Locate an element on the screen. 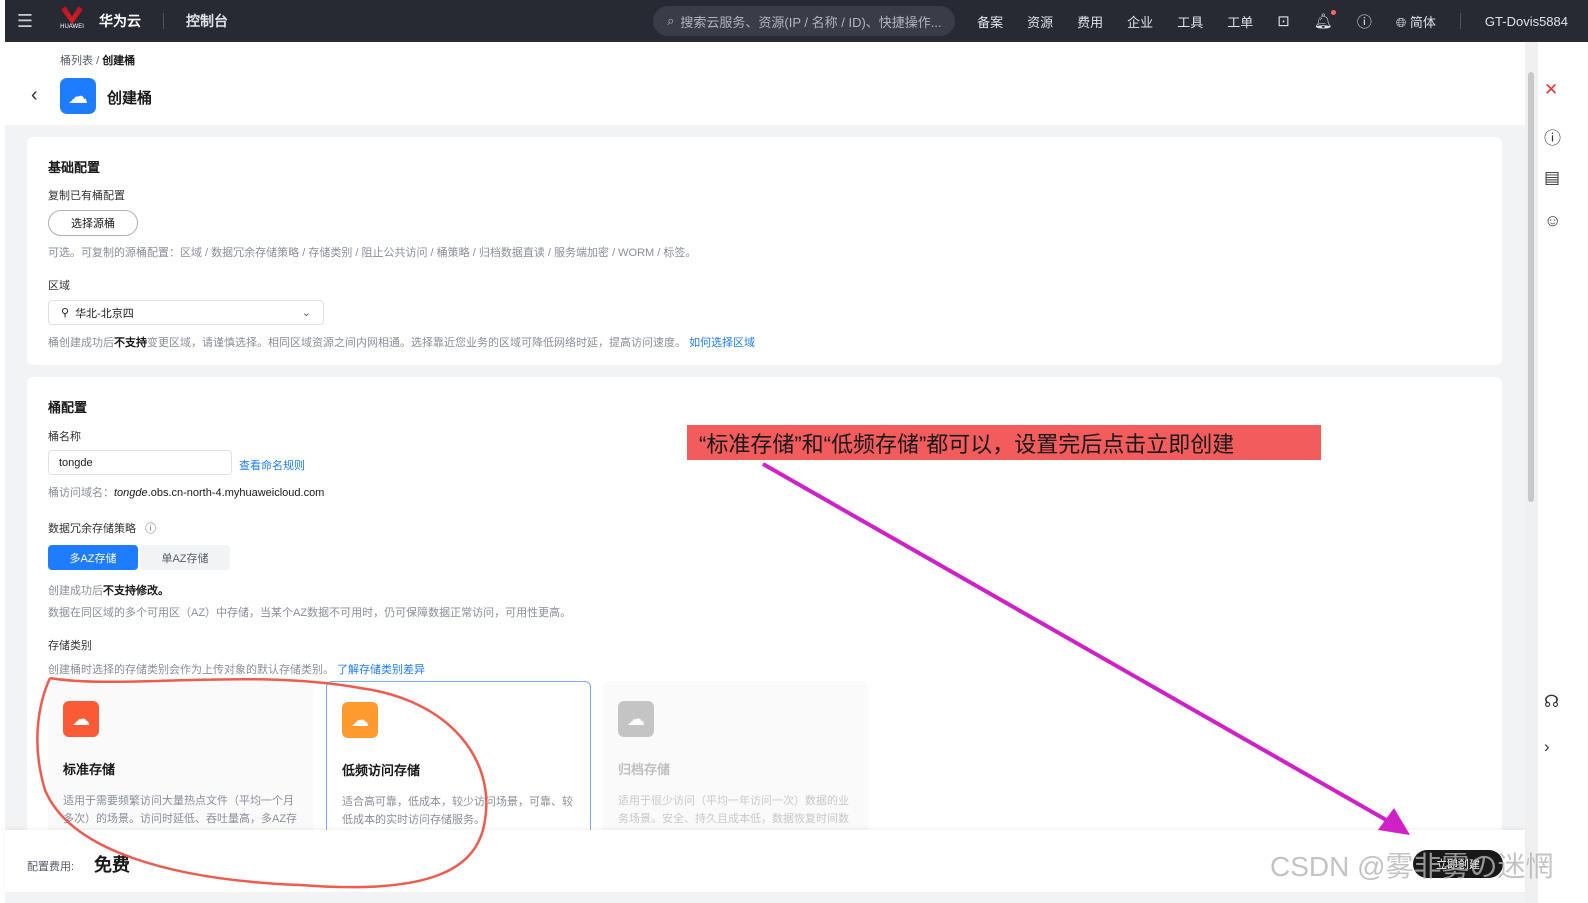 The height and width of the screenshot is (903, 1588). nav-beian: 备案 is located at coordinates (990, 21).